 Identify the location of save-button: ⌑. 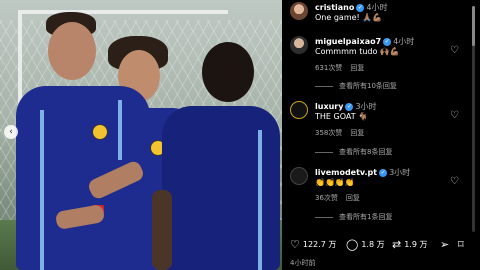
(462, 244).